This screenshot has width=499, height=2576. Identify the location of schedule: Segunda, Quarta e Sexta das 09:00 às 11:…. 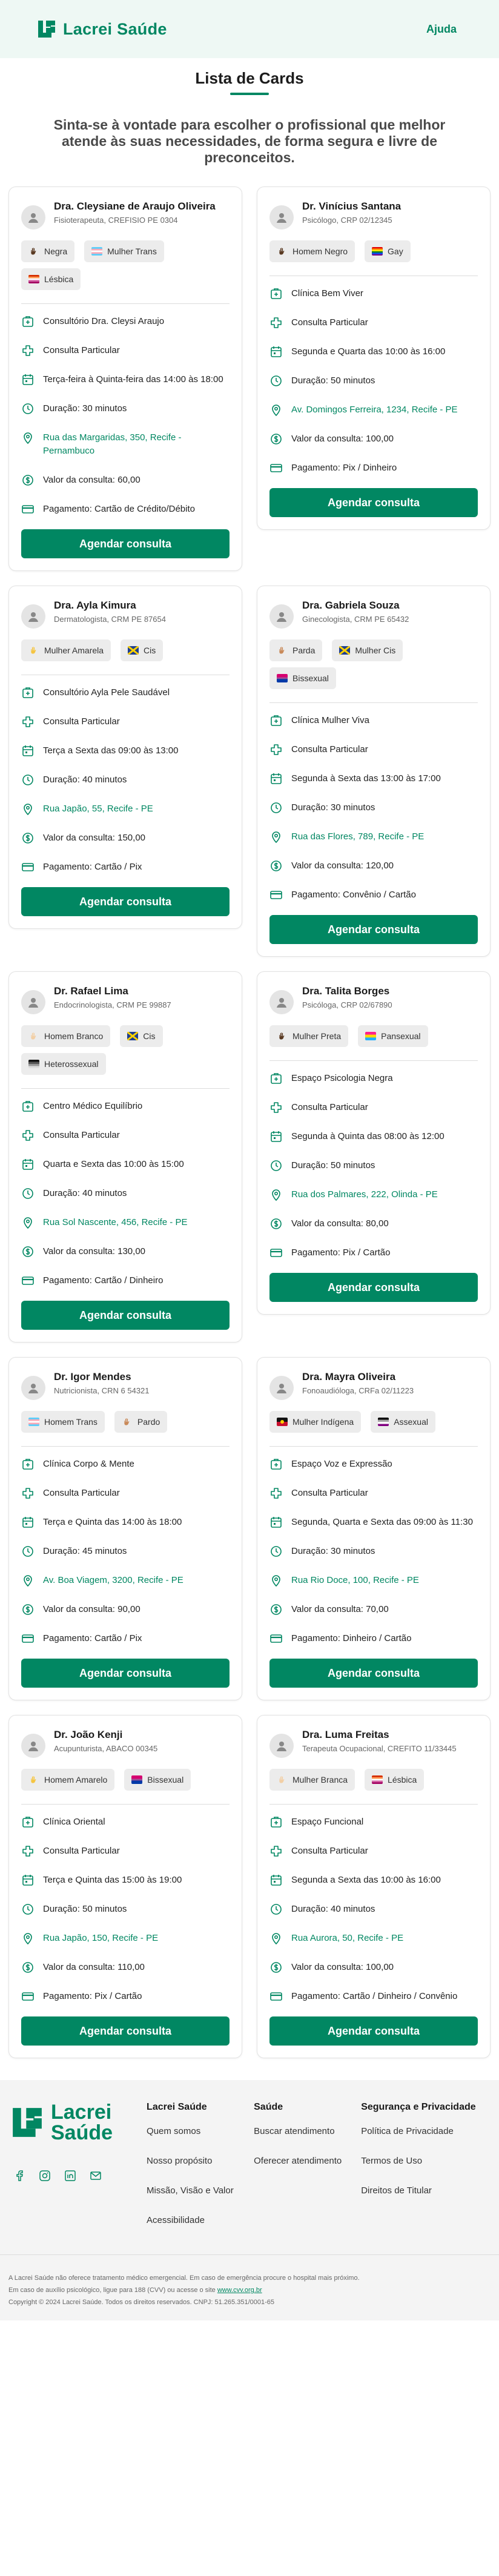
(382, 1522).